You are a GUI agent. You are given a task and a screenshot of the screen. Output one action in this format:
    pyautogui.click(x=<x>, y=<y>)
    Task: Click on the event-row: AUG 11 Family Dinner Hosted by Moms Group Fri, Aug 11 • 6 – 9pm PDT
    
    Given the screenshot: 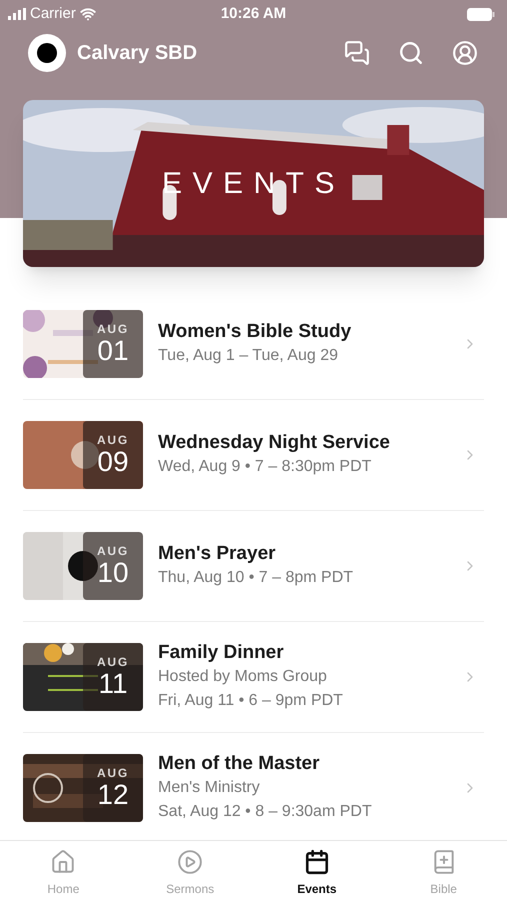 What is the action you would take?
    pyautogui.click(x=253, y=677)
    